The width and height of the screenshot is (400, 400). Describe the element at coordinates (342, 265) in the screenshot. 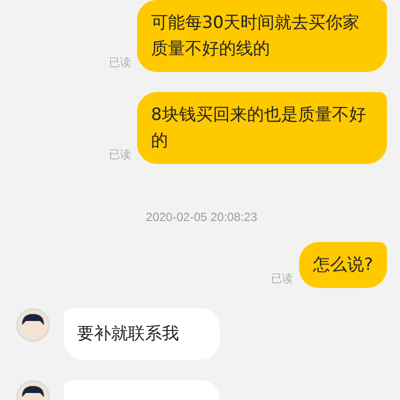

I see `message-bubble: 怎么说?` at that location.